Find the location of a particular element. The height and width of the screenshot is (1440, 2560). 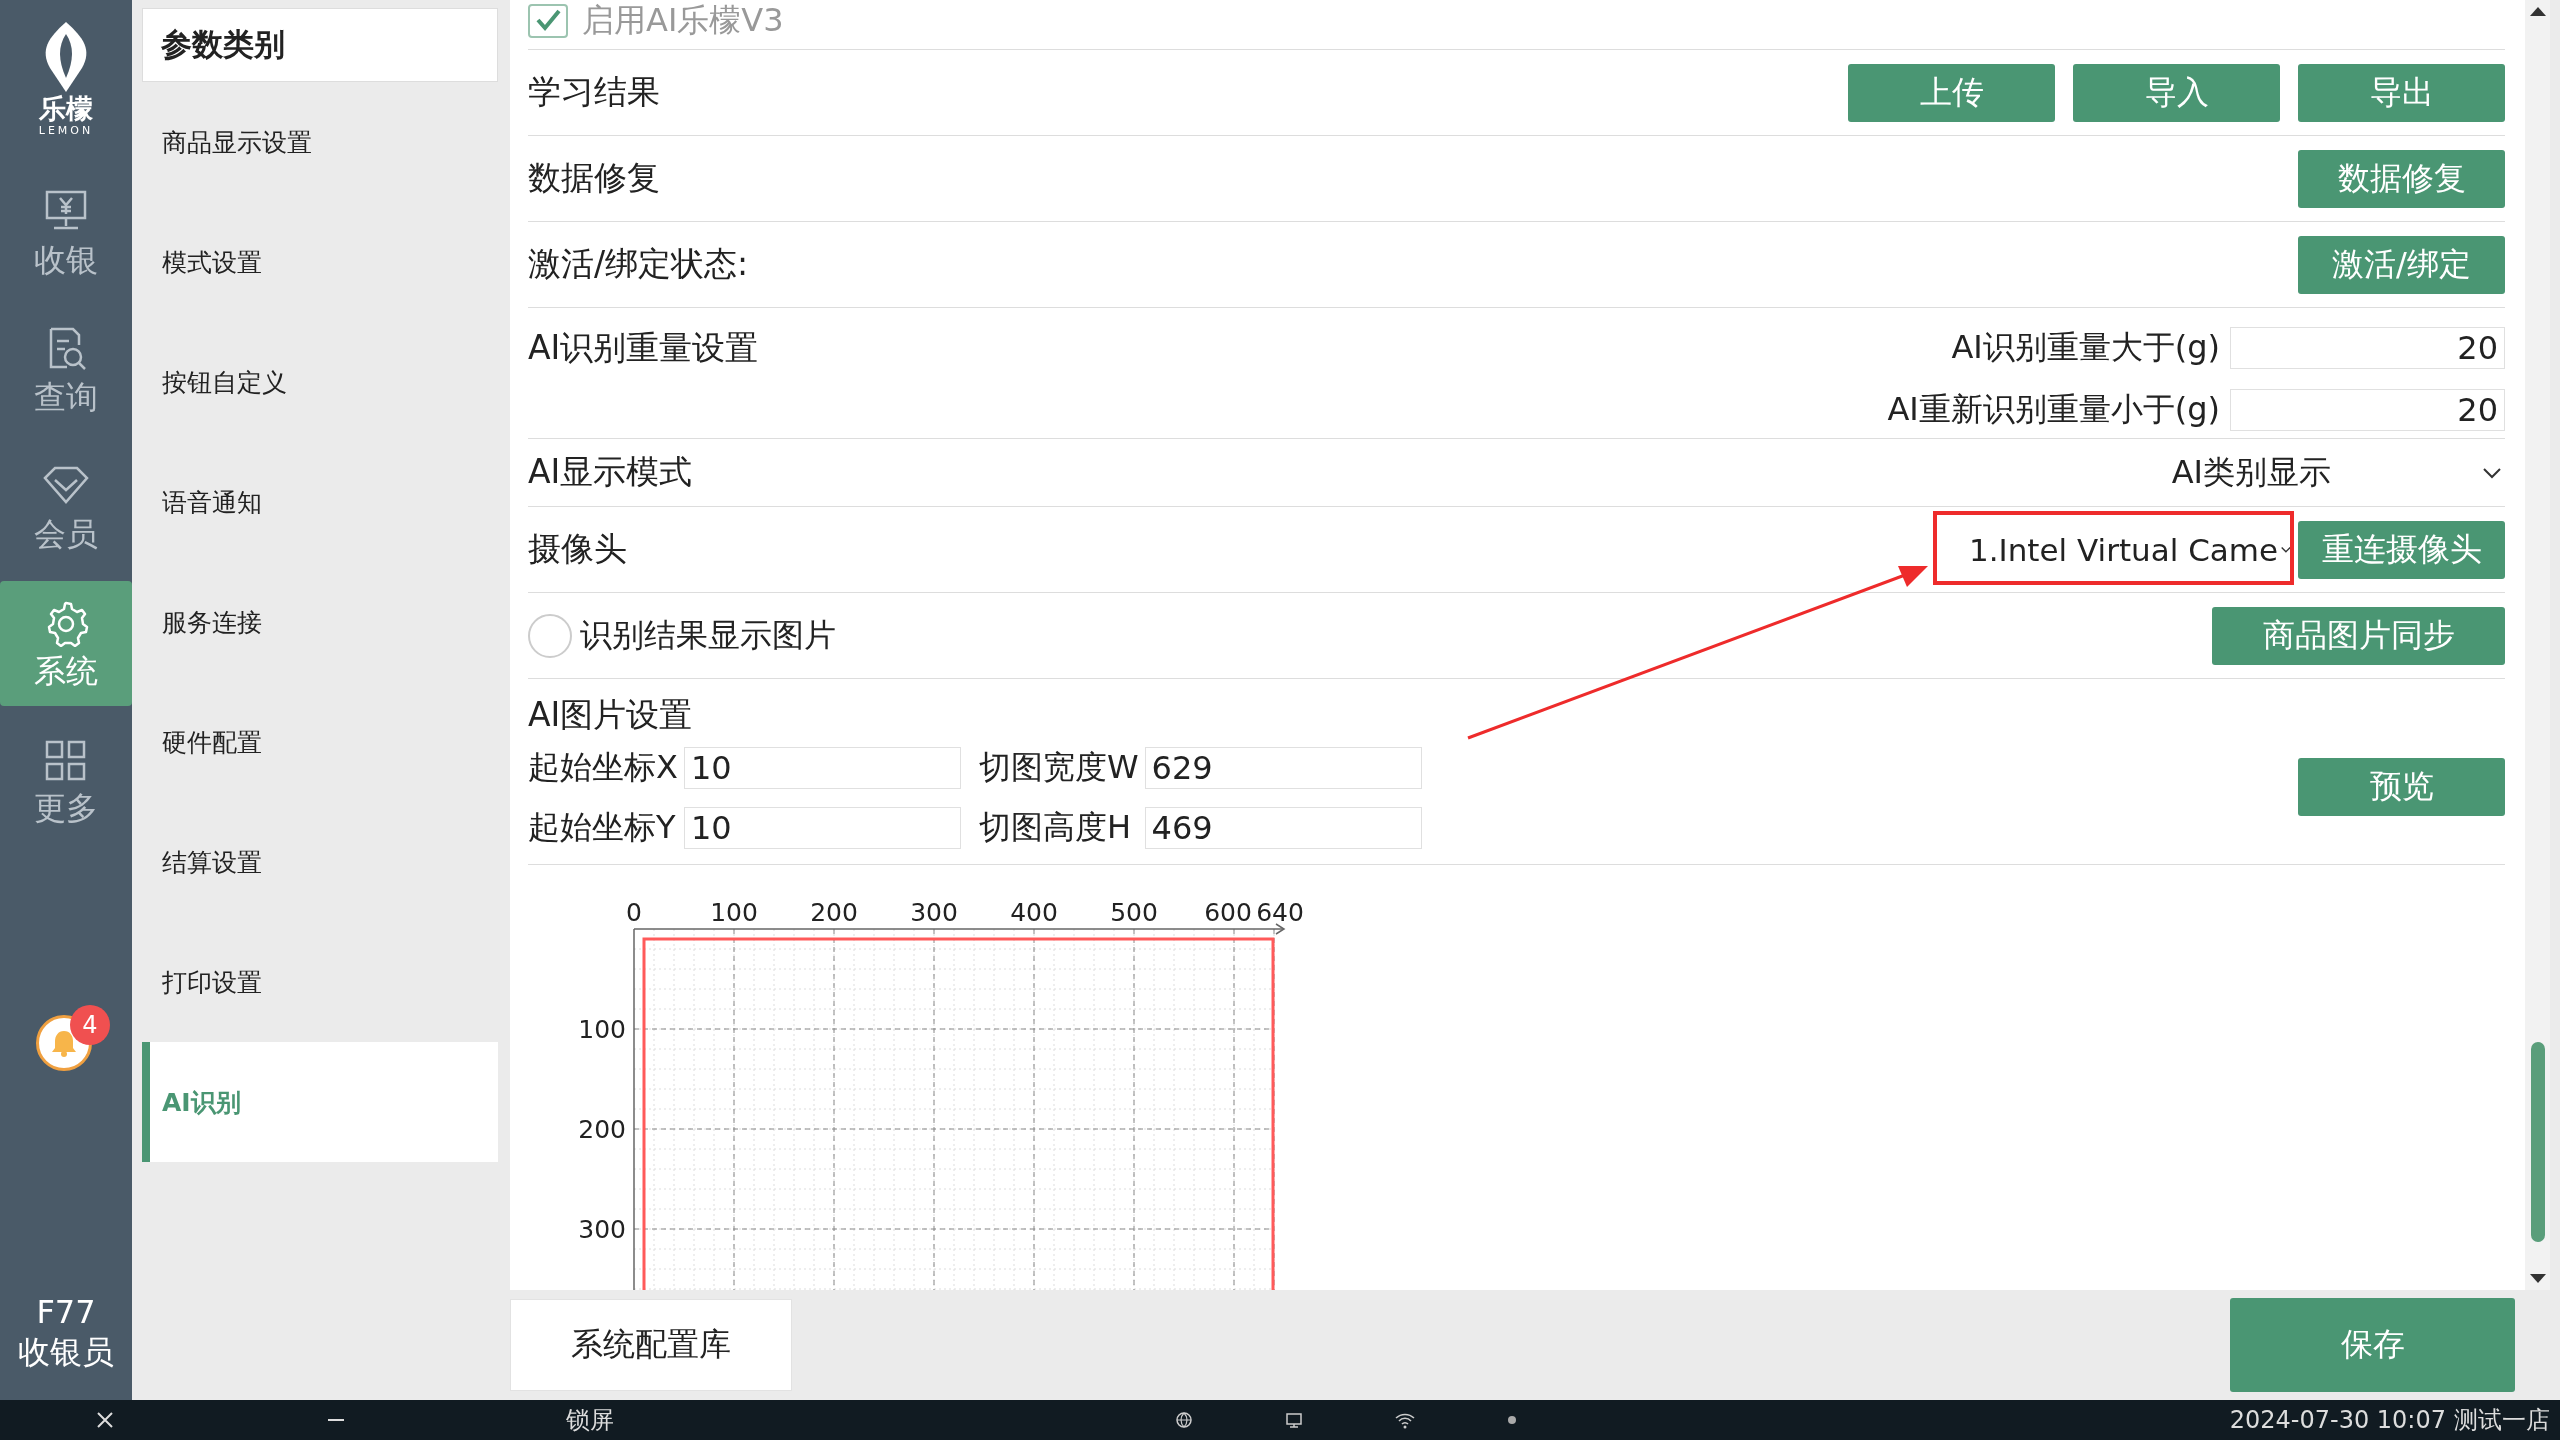

axis-tick-label: 500 is located at coordinates (1134, 912).